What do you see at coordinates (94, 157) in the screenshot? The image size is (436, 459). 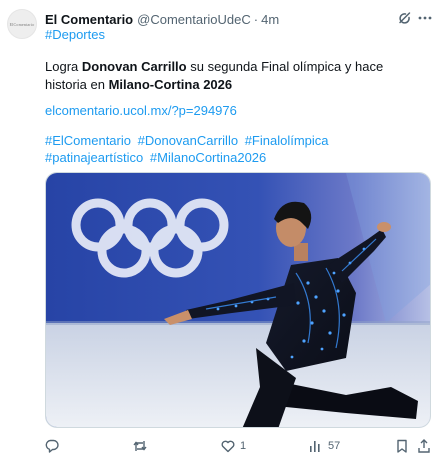 I see `hashtag: #patinajeartístico` at bounding box center [94, 157].